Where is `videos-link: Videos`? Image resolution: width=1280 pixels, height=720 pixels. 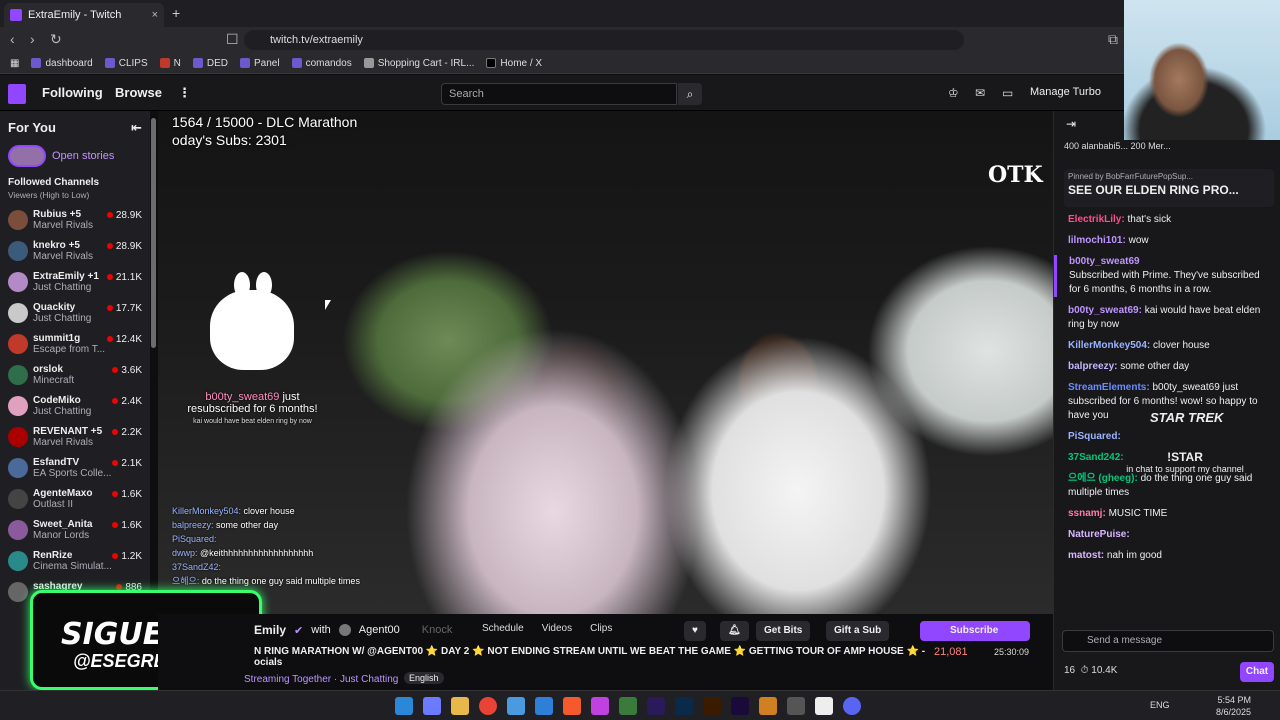
videos-link: Videos is located at coordinates (557, 628).